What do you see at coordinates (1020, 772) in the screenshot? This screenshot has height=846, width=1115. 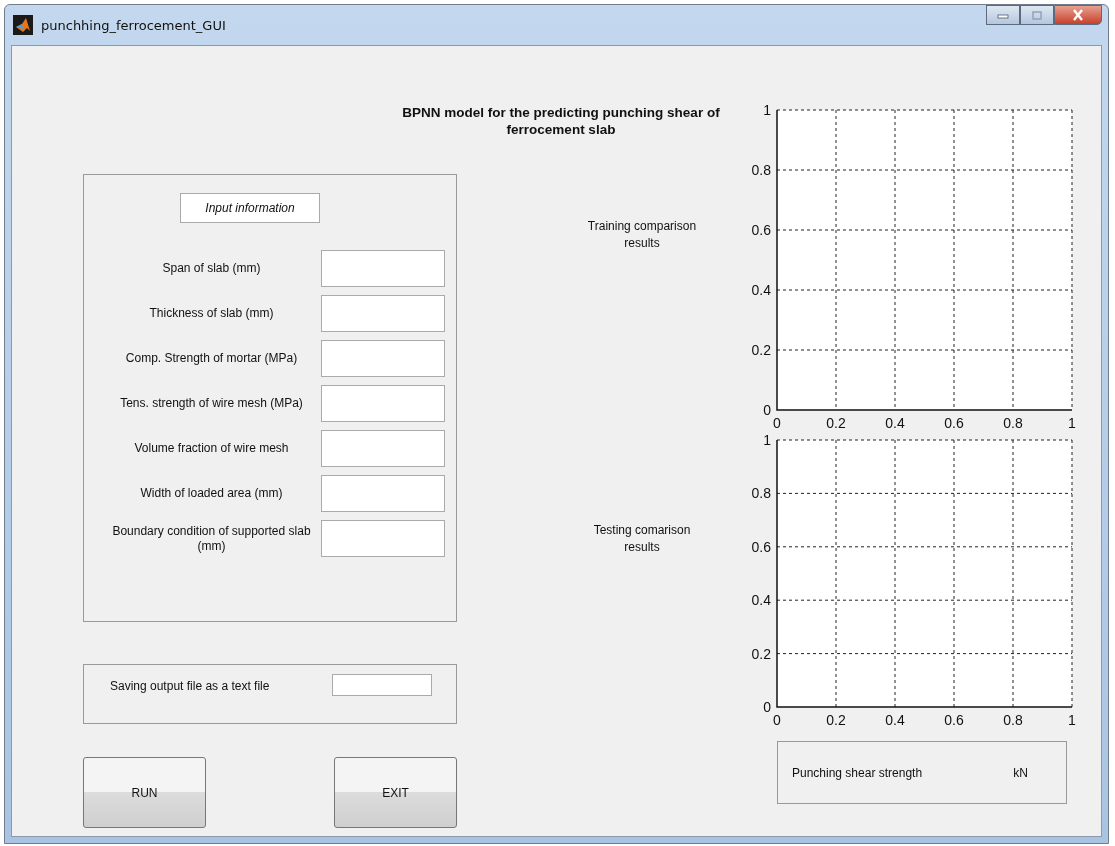 I see `unit-label: kN` at bounding box center [1020, 772].